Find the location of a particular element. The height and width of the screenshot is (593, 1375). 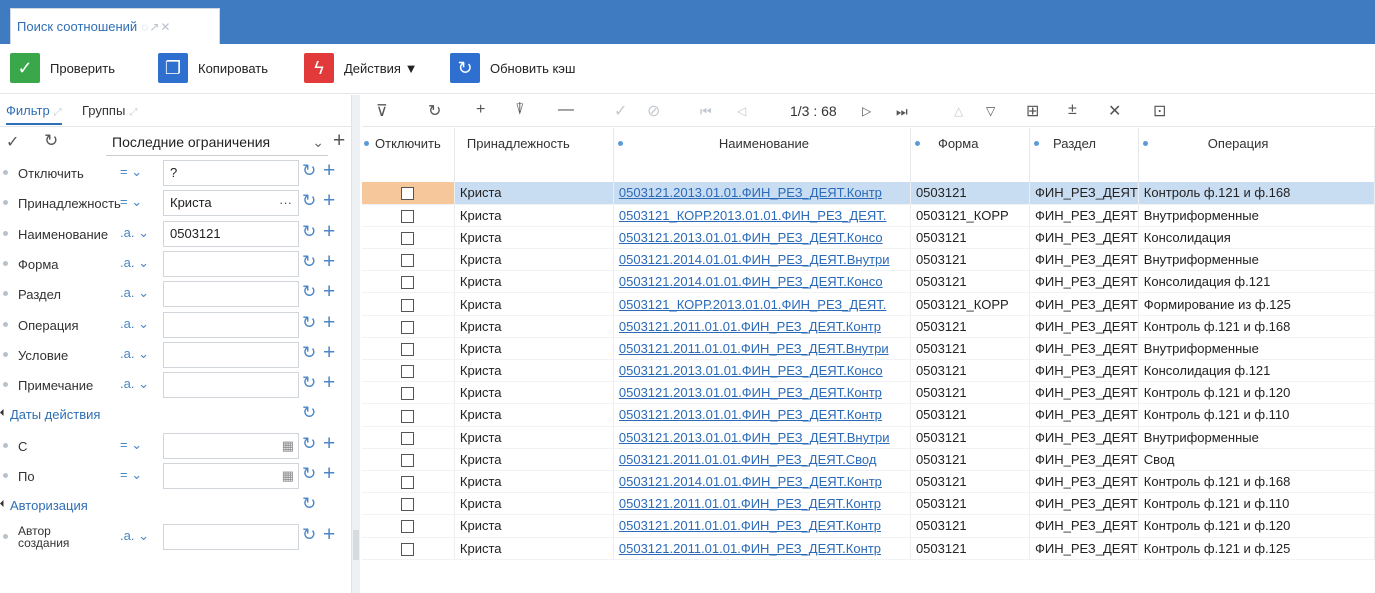

col-header-form: Форма is located at coordinates (970, 155).